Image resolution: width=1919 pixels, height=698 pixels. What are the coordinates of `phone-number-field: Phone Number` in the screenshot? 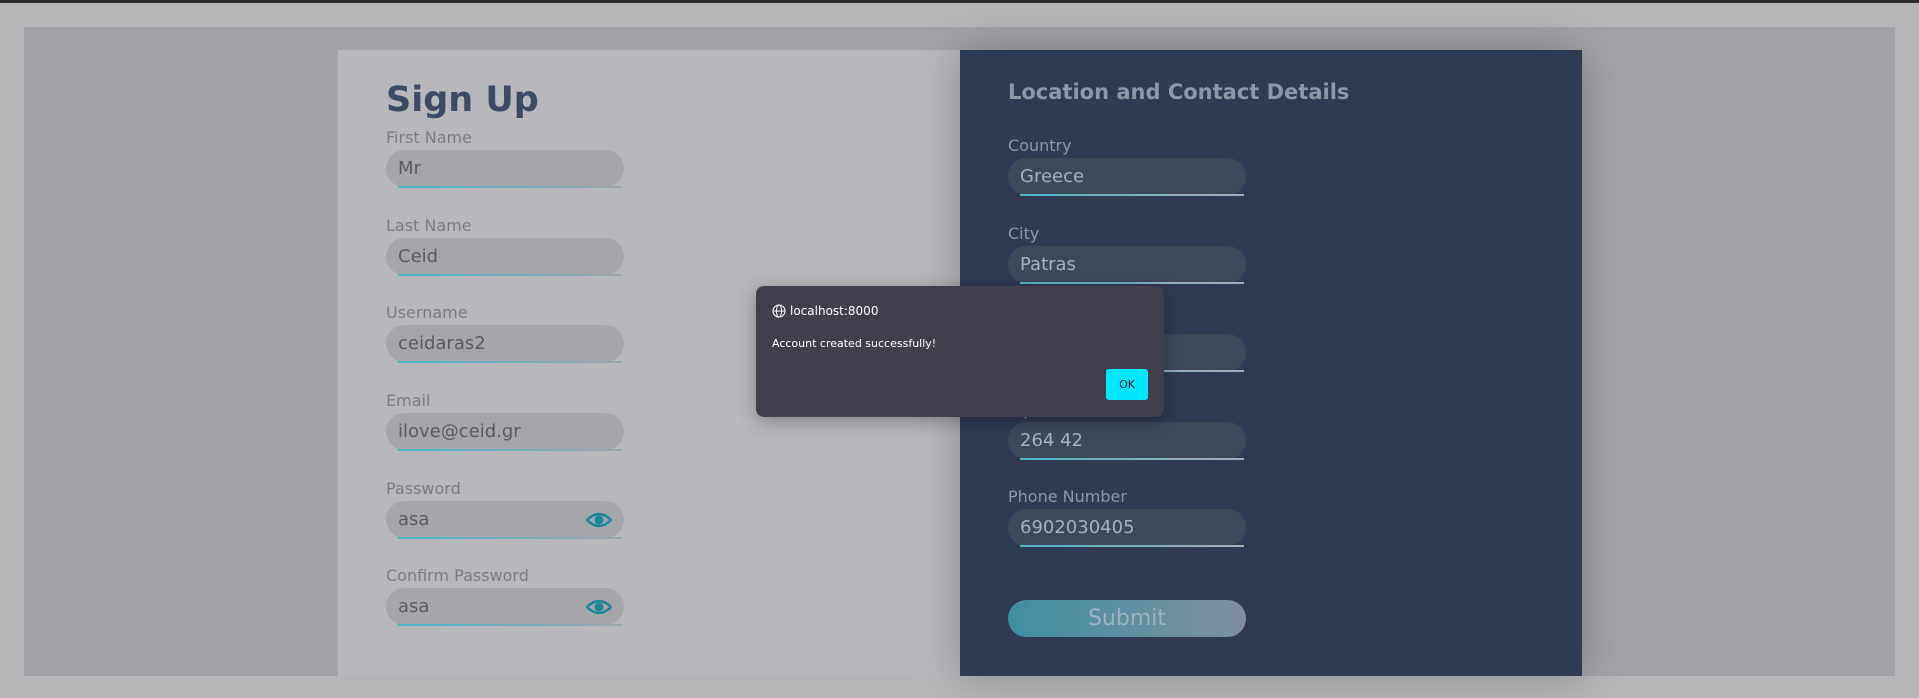 It's located at (1127, 517).